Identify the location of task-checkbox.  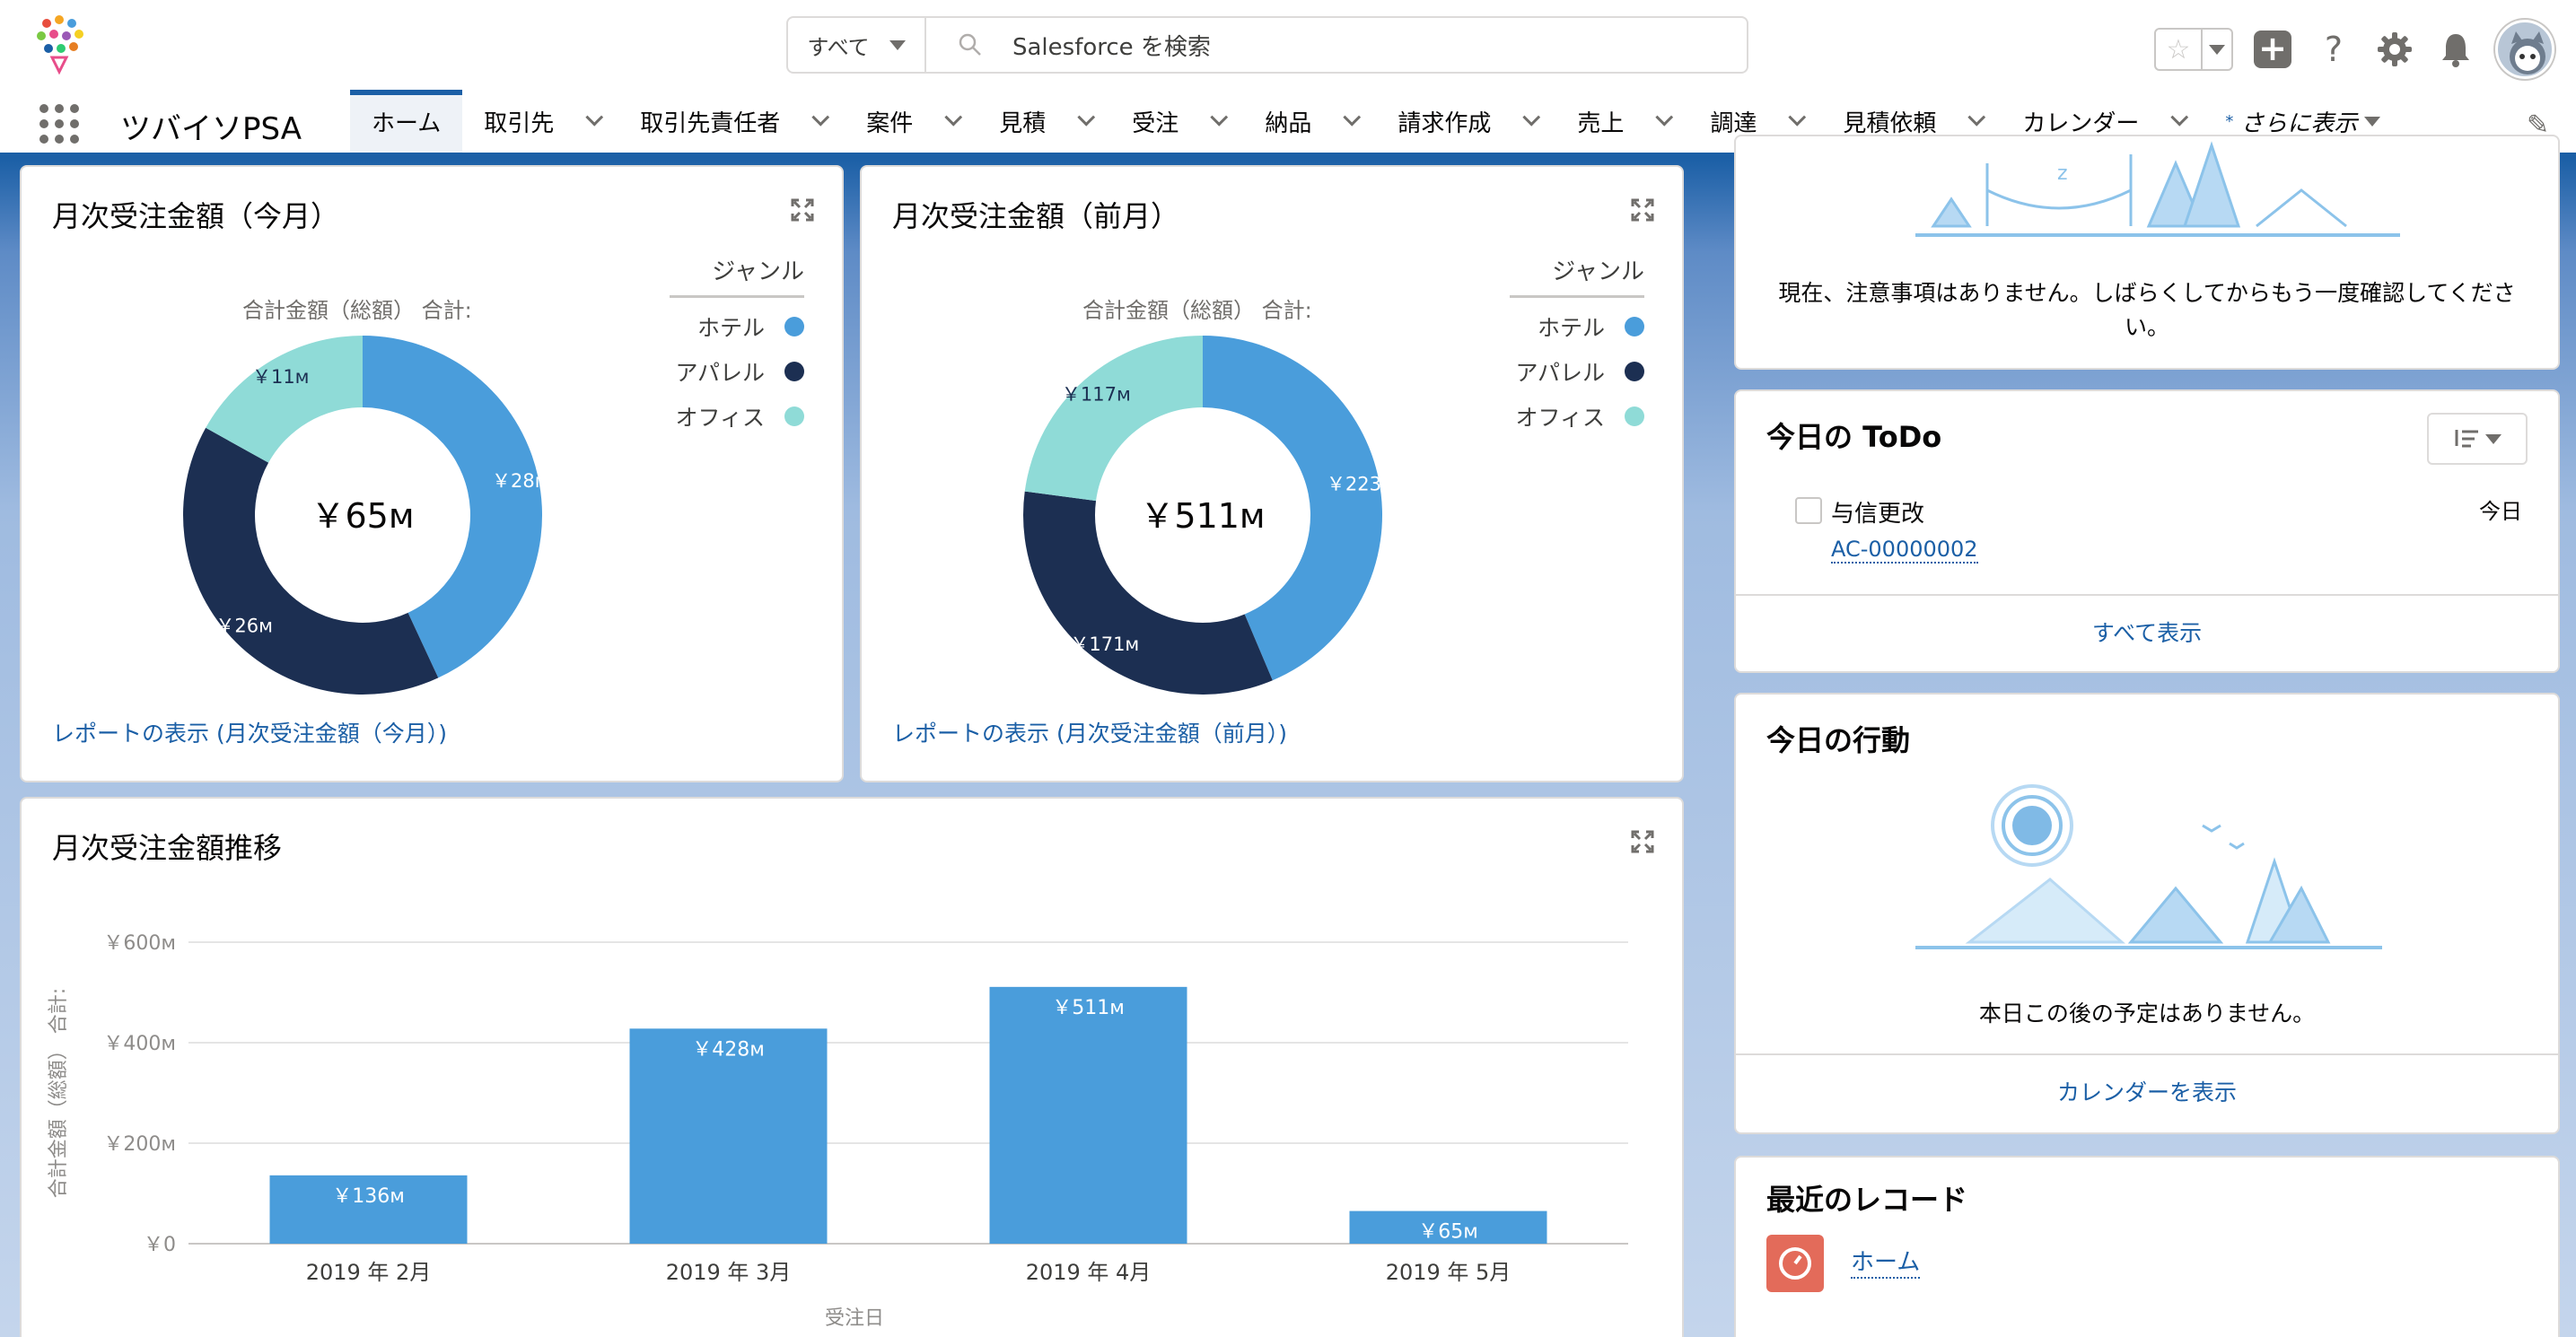
(1808, 510).